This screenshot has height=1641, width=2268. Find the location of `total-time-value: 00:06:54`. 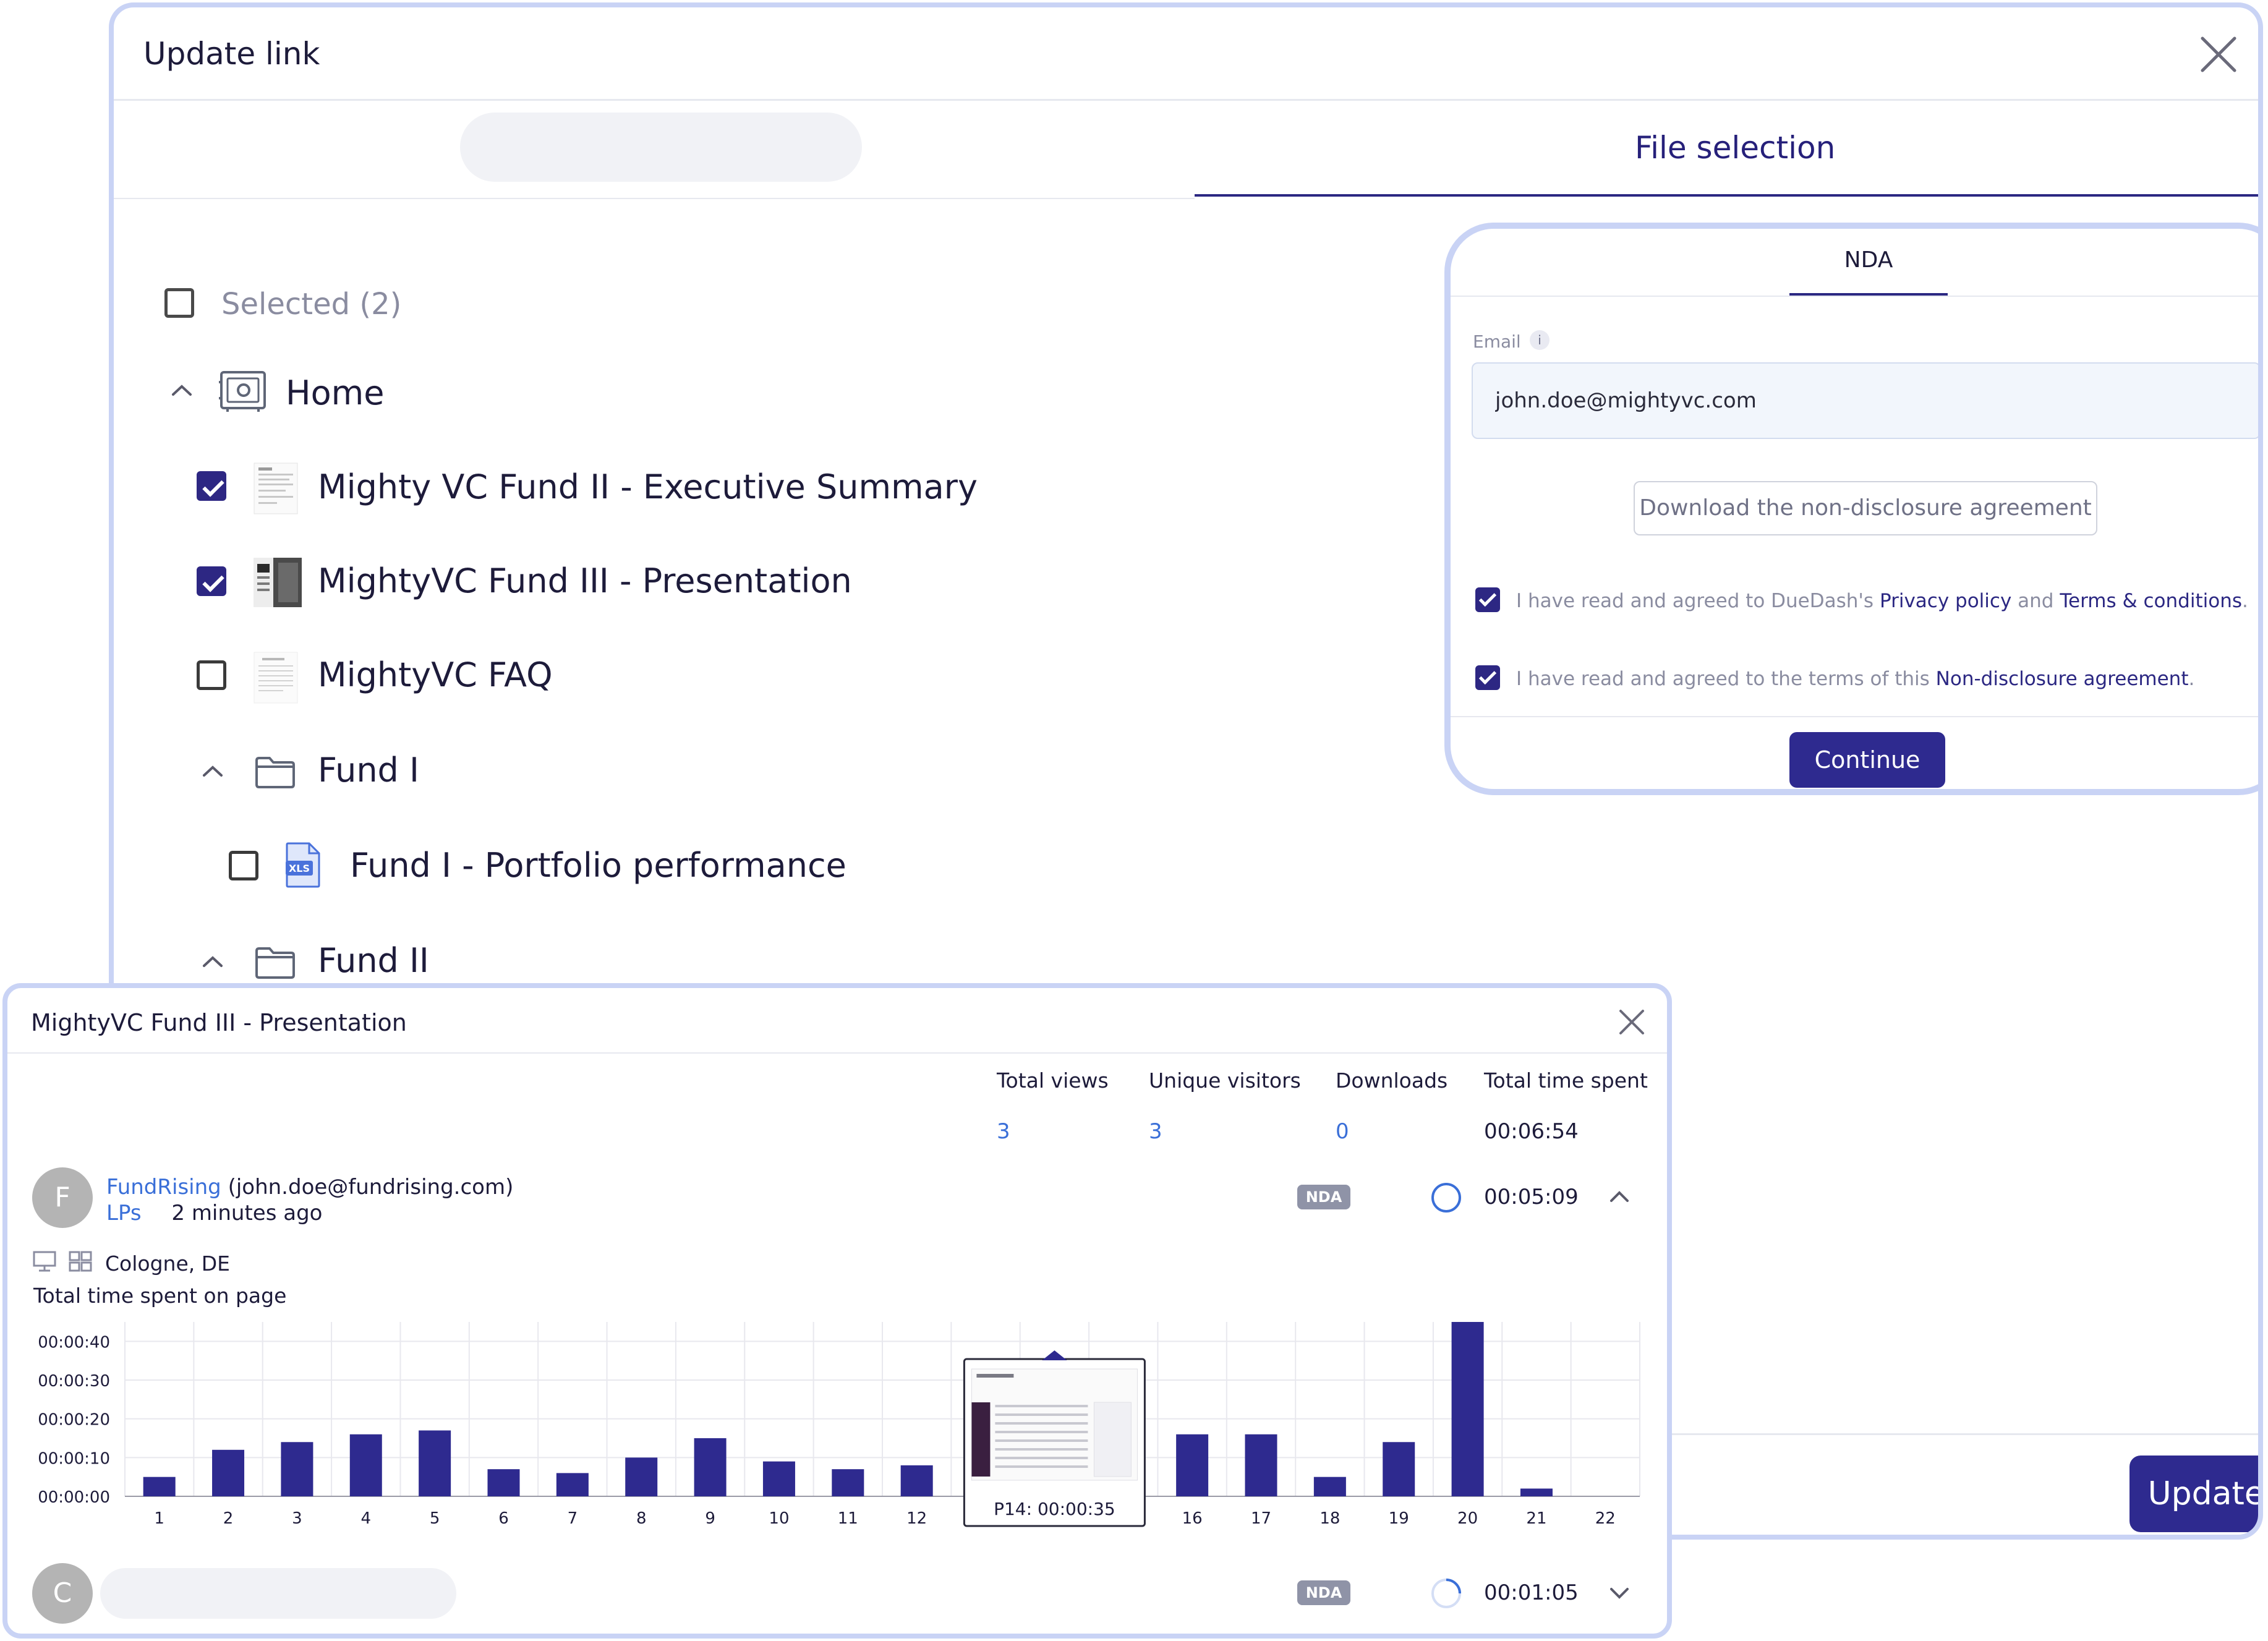

total-time-value: 00:06:54 is located at coordinates (1532, 1132).